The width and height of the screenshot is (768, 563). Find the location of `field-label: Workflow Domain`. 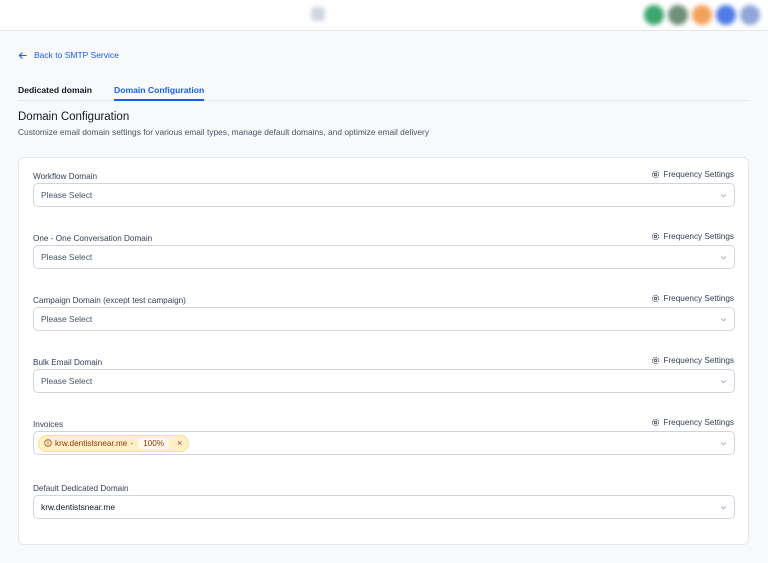

field-label: Workflow Domain is located at coordinates (65, 176).